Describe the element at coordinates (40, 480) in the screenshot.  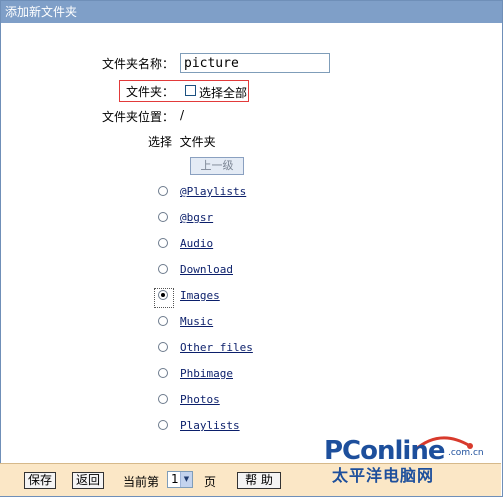
I see `save-button: 保存` at that location.